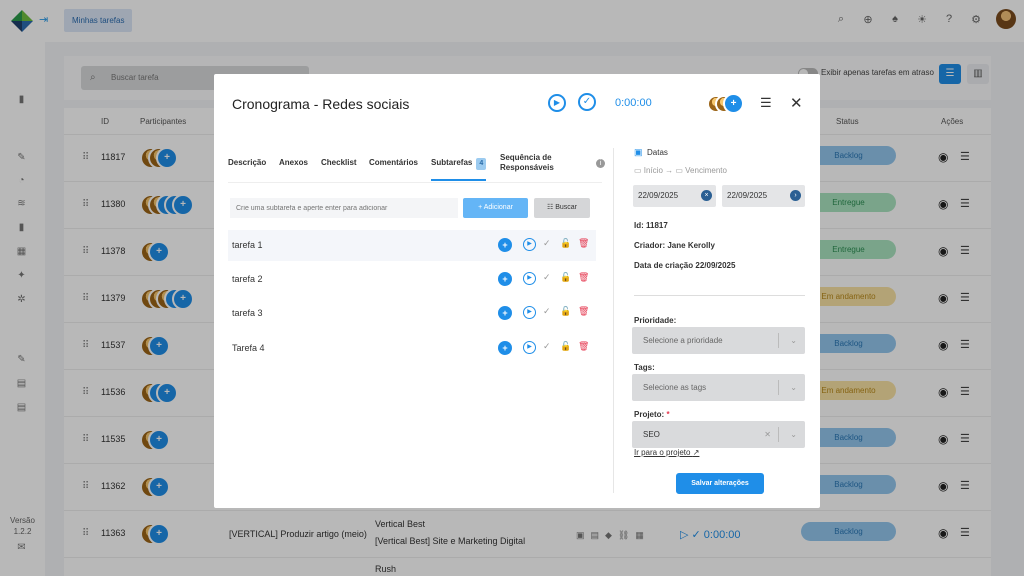 This screenshot has height=576, width=1024. I want to click on subtask-title: tarefa 3, so click(247, 313).